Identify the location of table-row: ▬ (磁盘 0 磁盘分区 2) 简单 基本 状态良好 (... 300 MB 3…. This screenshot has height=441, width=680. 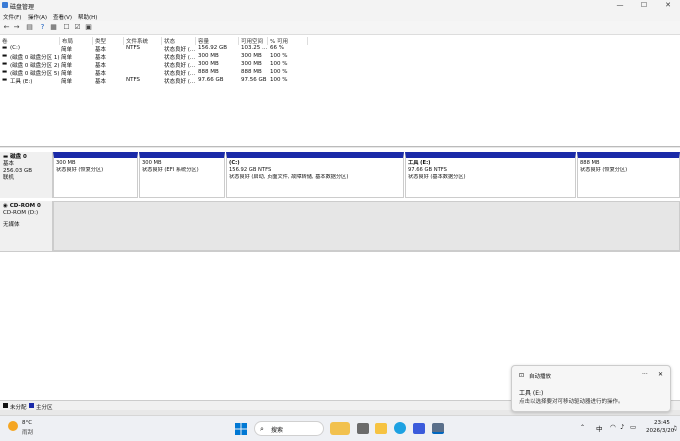
(340, 65).